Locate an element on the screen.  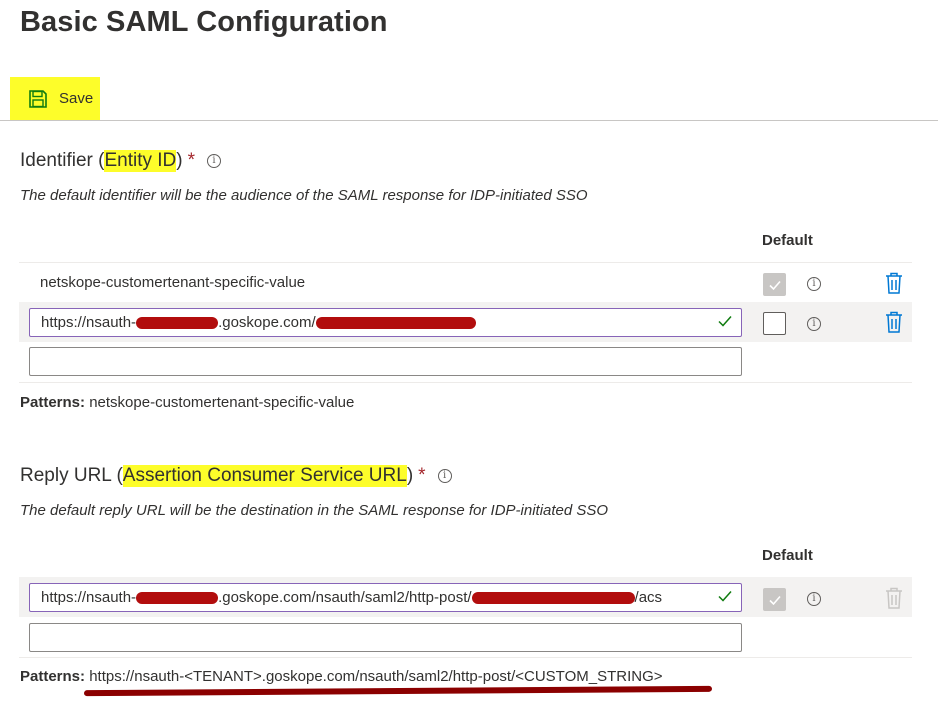
identifier-row-1-default-checkbox is located at coordinates (774, 284).